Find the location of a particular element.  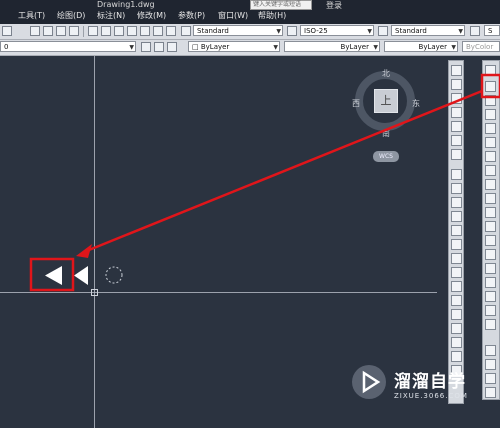

cursor-circle is located at coordinates (114, 275).